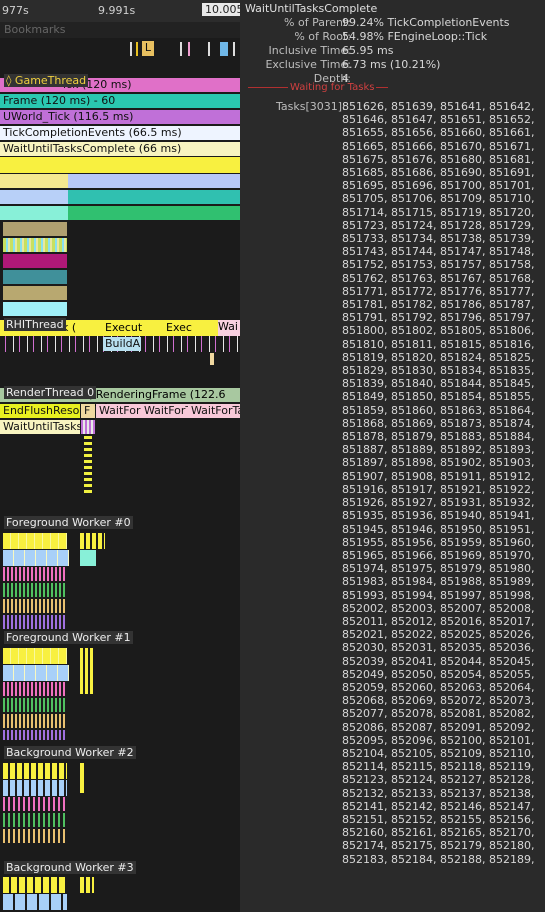 Image resolution: width=545 pixels, height=912 pixels. I want to click on render-event: F, so click(88, 411).